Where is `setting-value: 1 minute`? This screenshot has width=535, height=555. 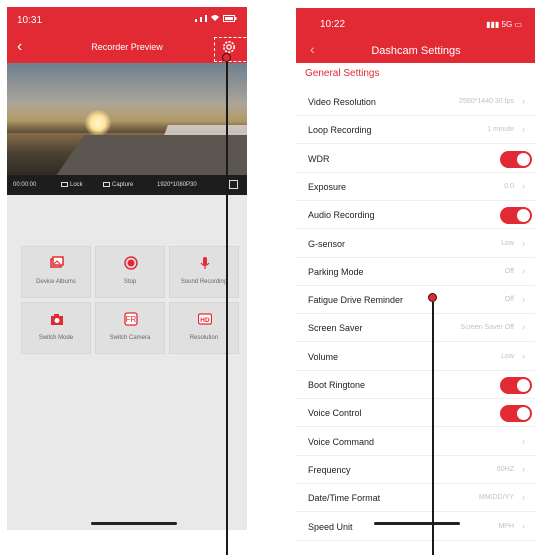 setting-value: 1 minute is located at coordinates (500, 130).